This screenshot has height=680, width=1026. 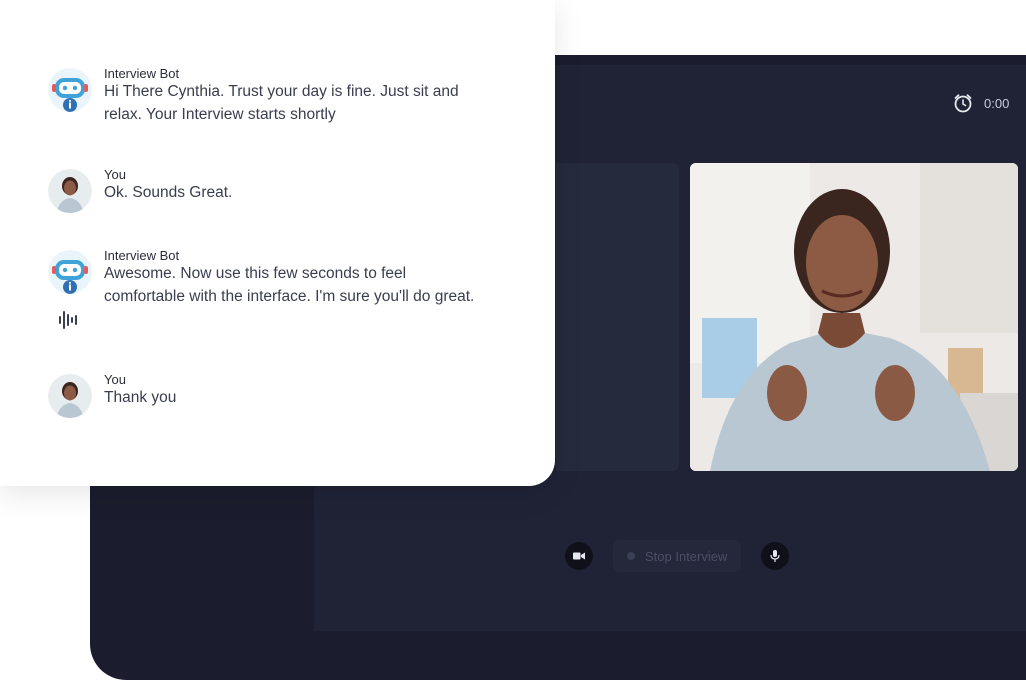 I want to click on bot-video-panel, so click(x=617, y=317).